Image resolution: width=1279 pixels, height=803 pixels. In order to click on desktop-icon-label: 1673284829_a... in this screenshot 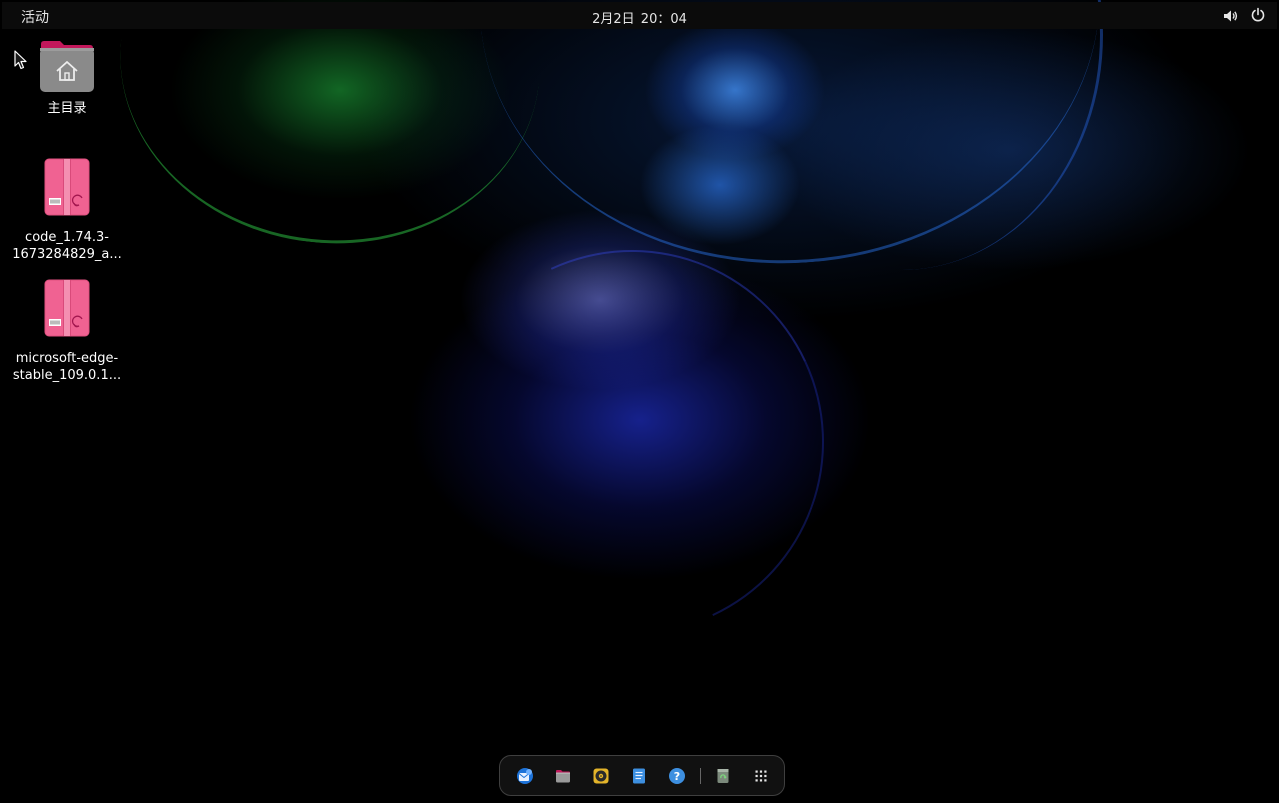, I will do `click(67, 254)`.